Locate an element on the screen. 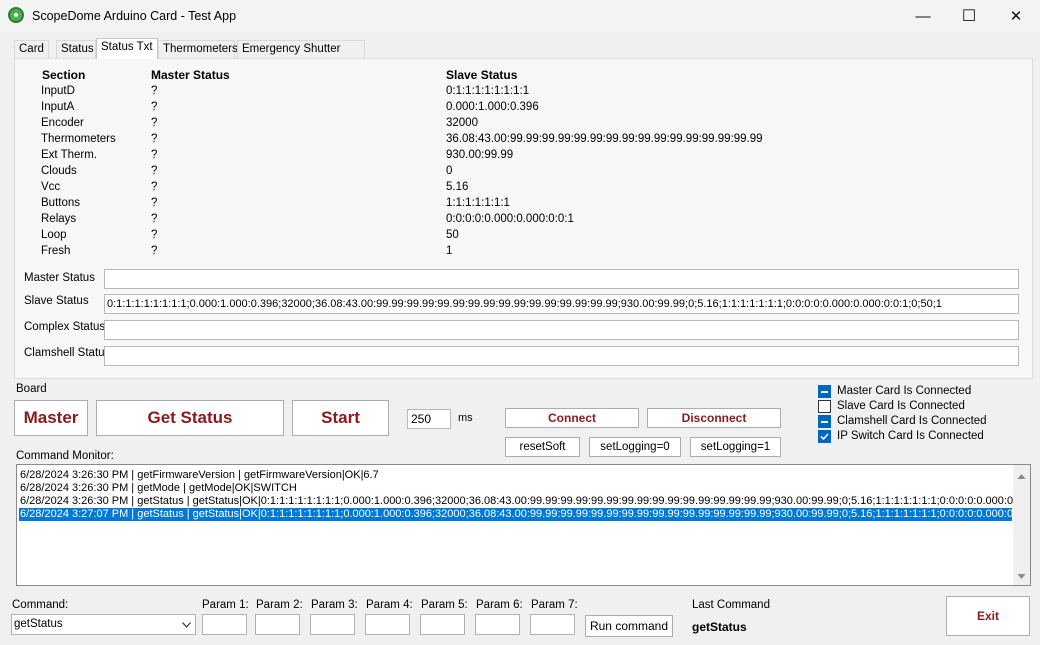  master-button: Master is located at coordinates (51, 418).